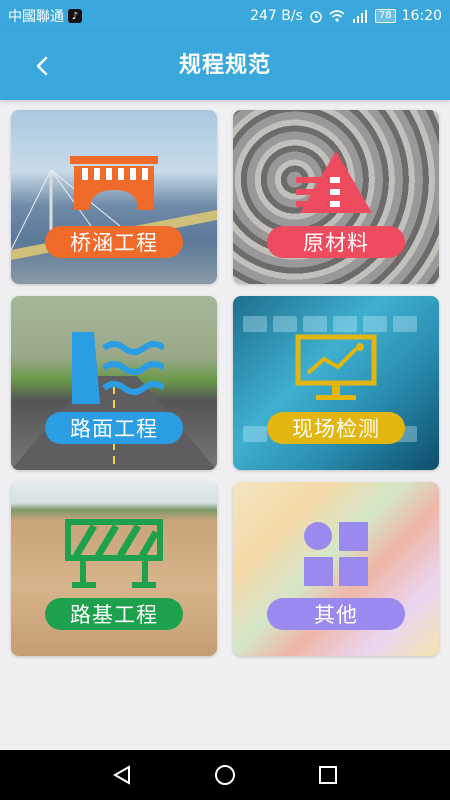 The image size is (450, 800). Describe the element at coordinates (336, 428) in the screenshot. I see `tile-label: 现场检测` at that location.